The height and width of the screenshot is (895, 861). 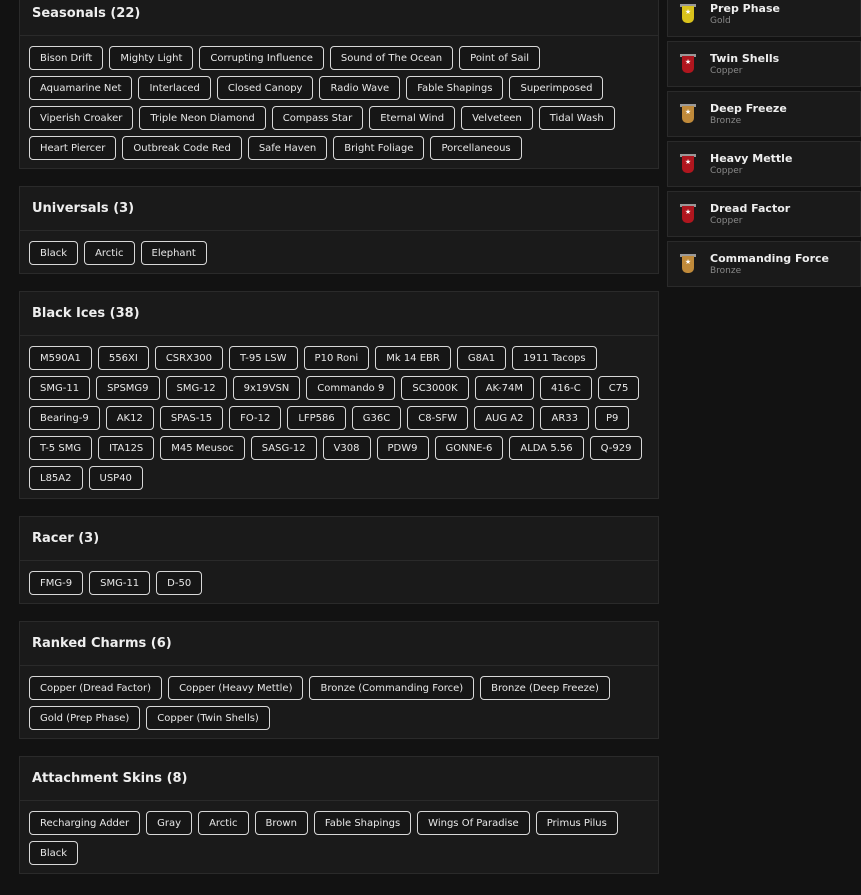 What do you see at coordinates (473, 823) in the screenshot?
I see `item-tag: Wings Of Paradise` at bounding box center [473, 823].